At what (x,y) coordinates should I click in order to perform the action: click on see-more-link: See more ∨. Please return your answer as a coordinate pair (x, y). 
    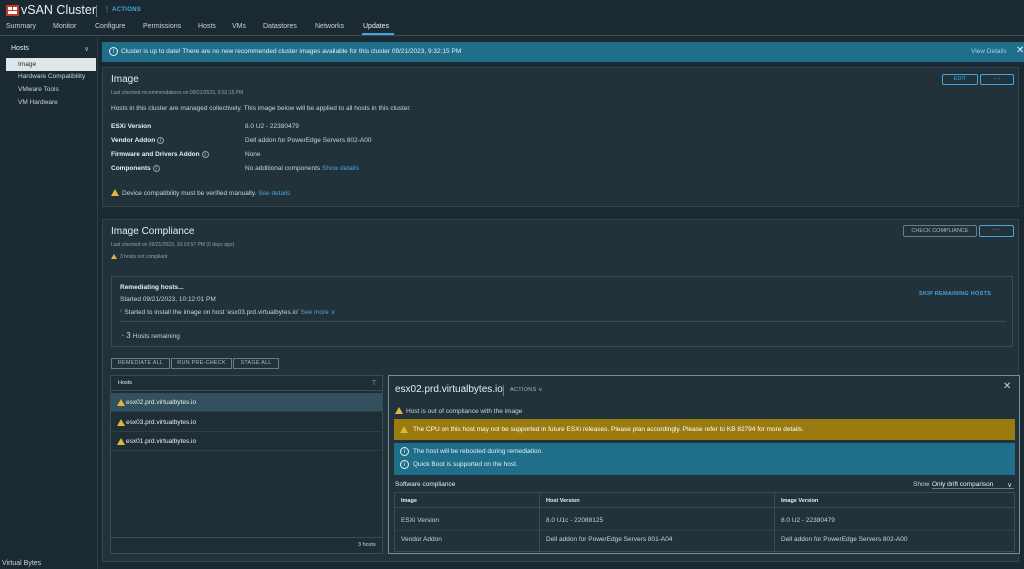
    Looking at the image, I should click on (318, 312).